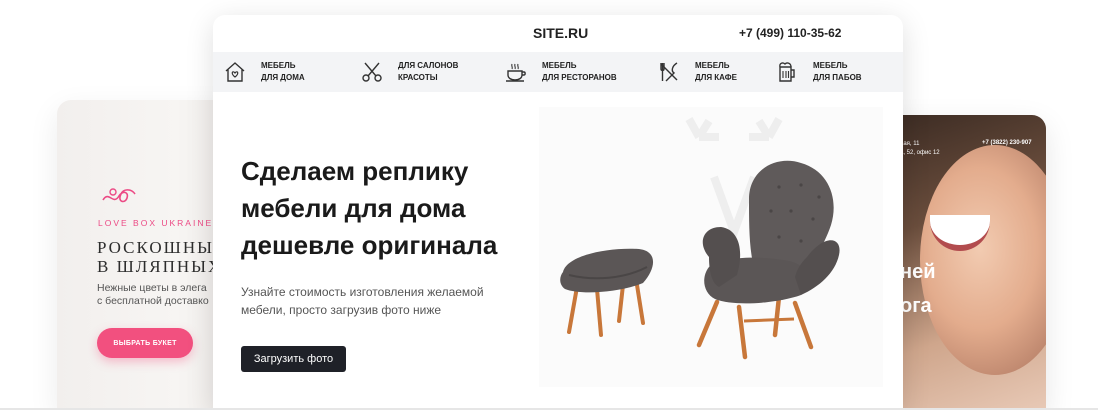 The width and height of the screenshot is (1098, 410). I want to click on heading-line: В ШЛЯПНЫХ, so click(160, 266).